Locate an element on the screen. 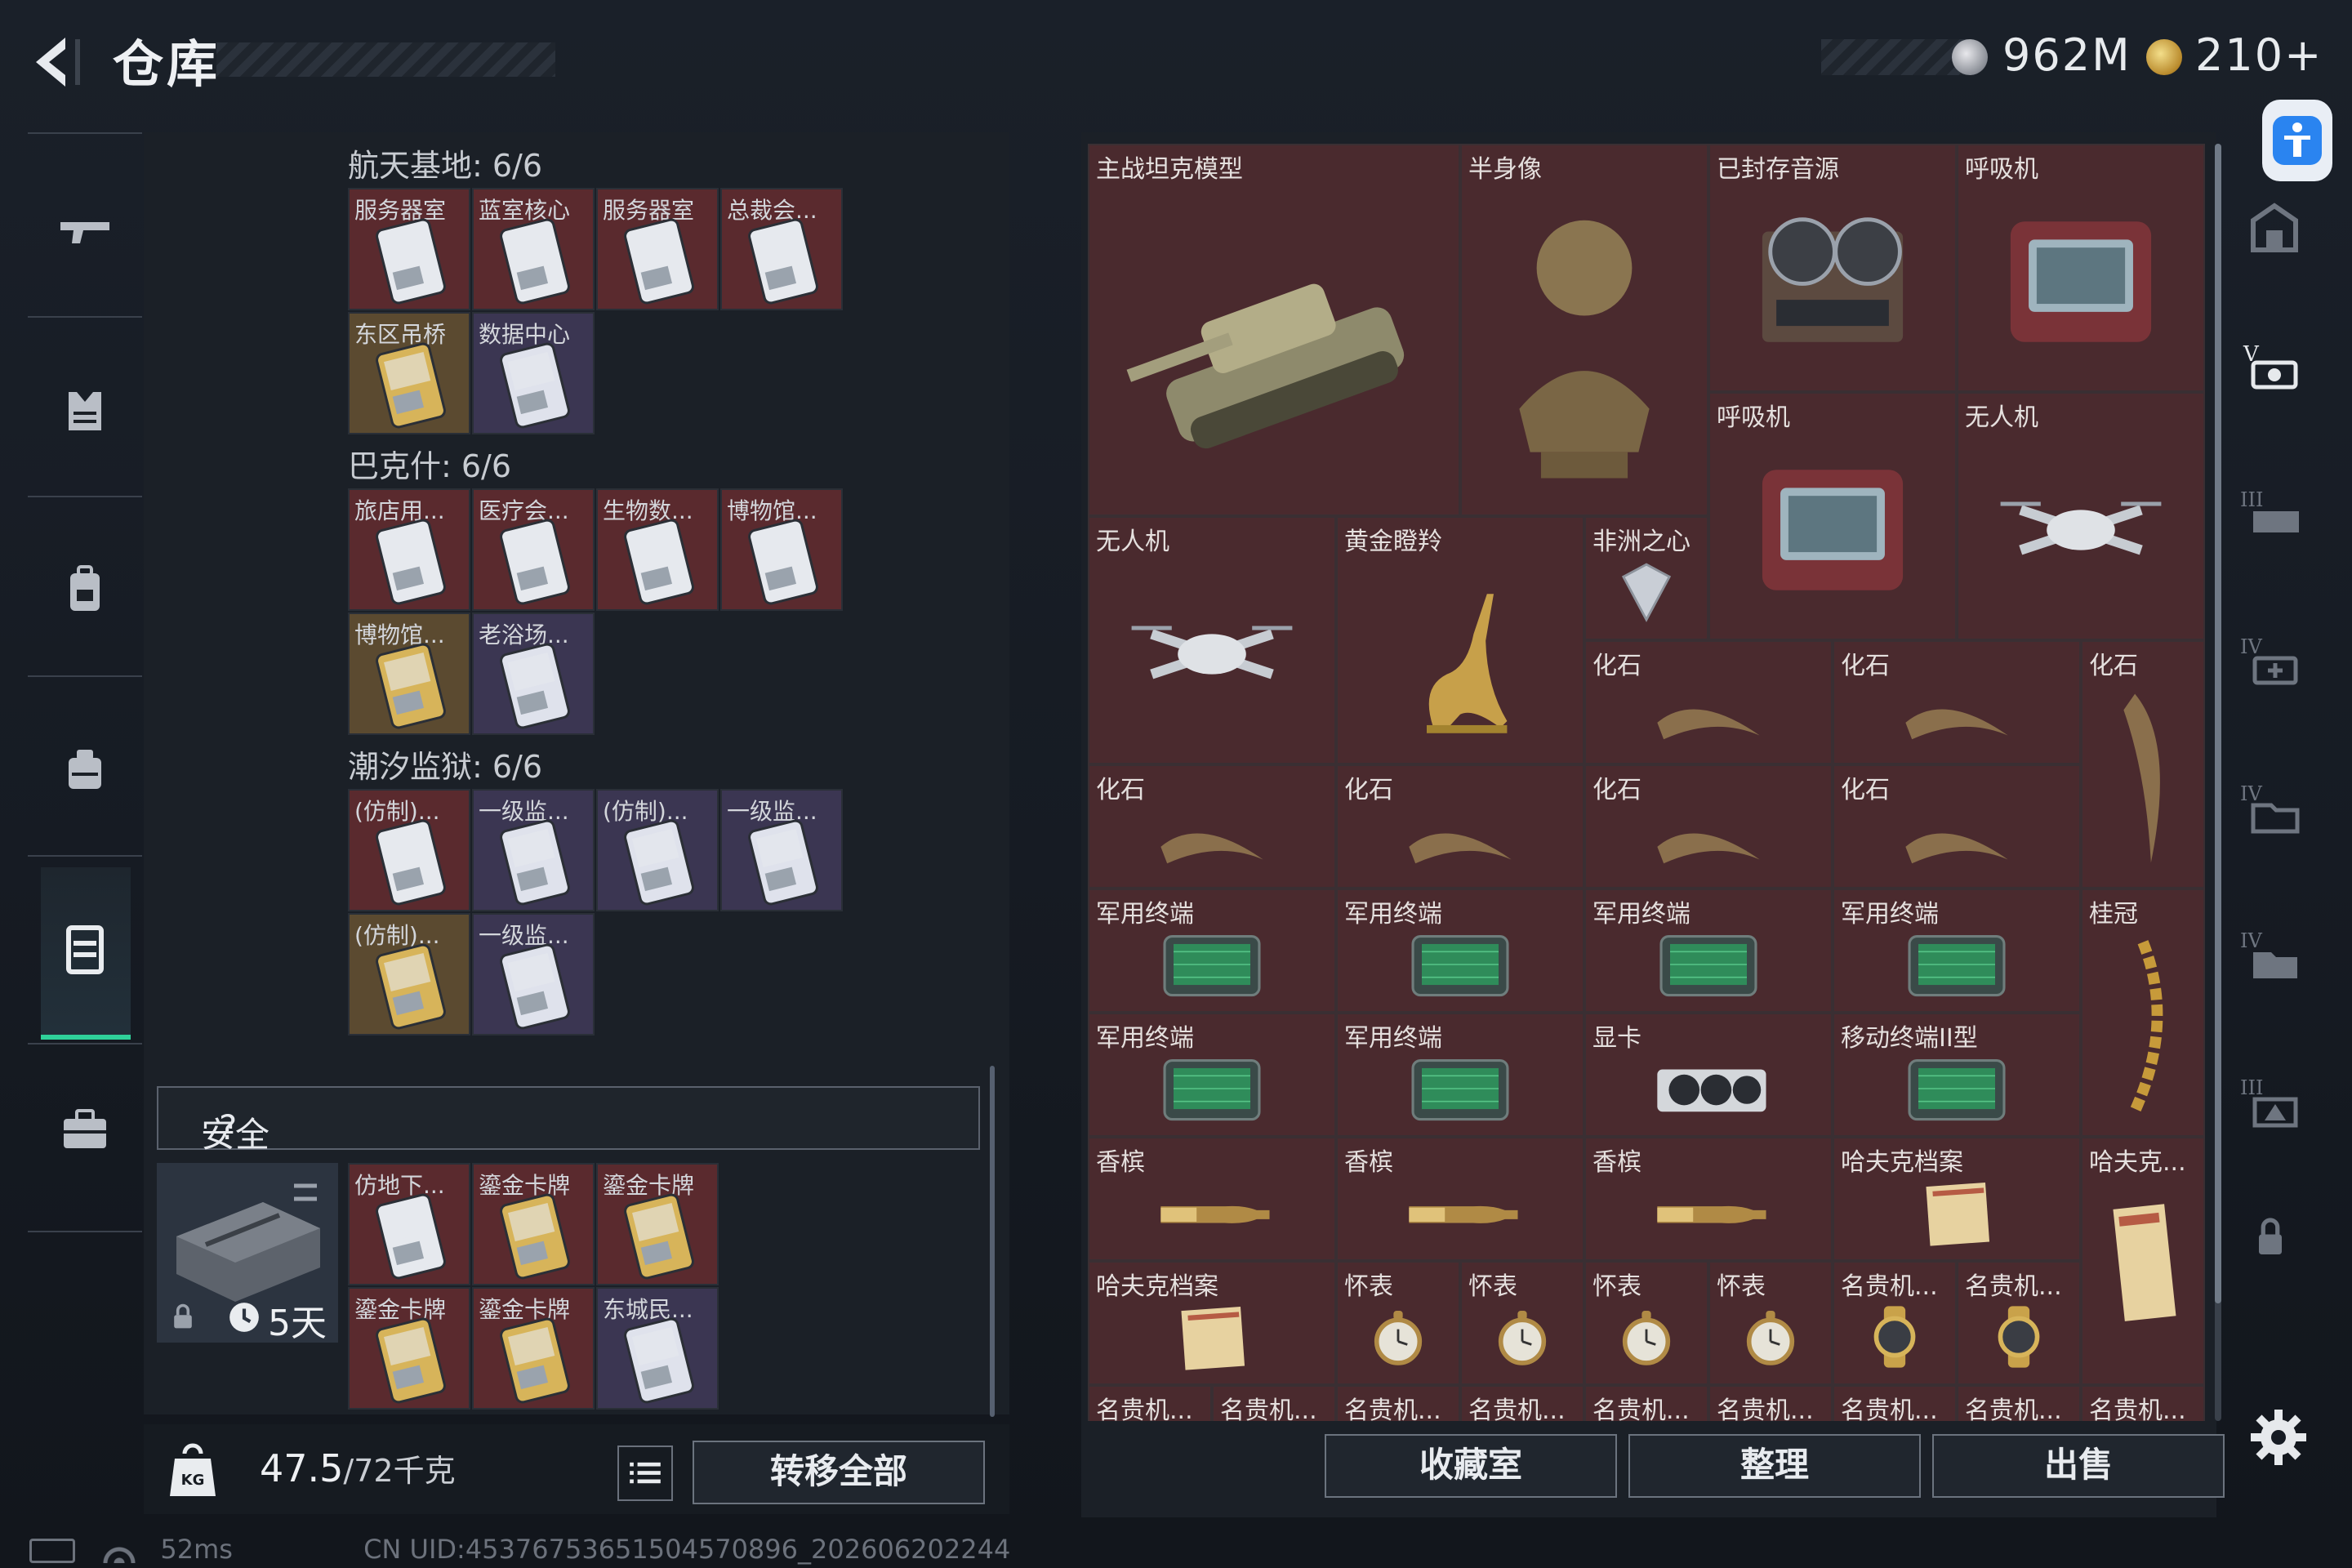 The height and width of the screenshot is (1568, 2352). warehouse-tab-iii: III is located at coordinates (2274, 514).